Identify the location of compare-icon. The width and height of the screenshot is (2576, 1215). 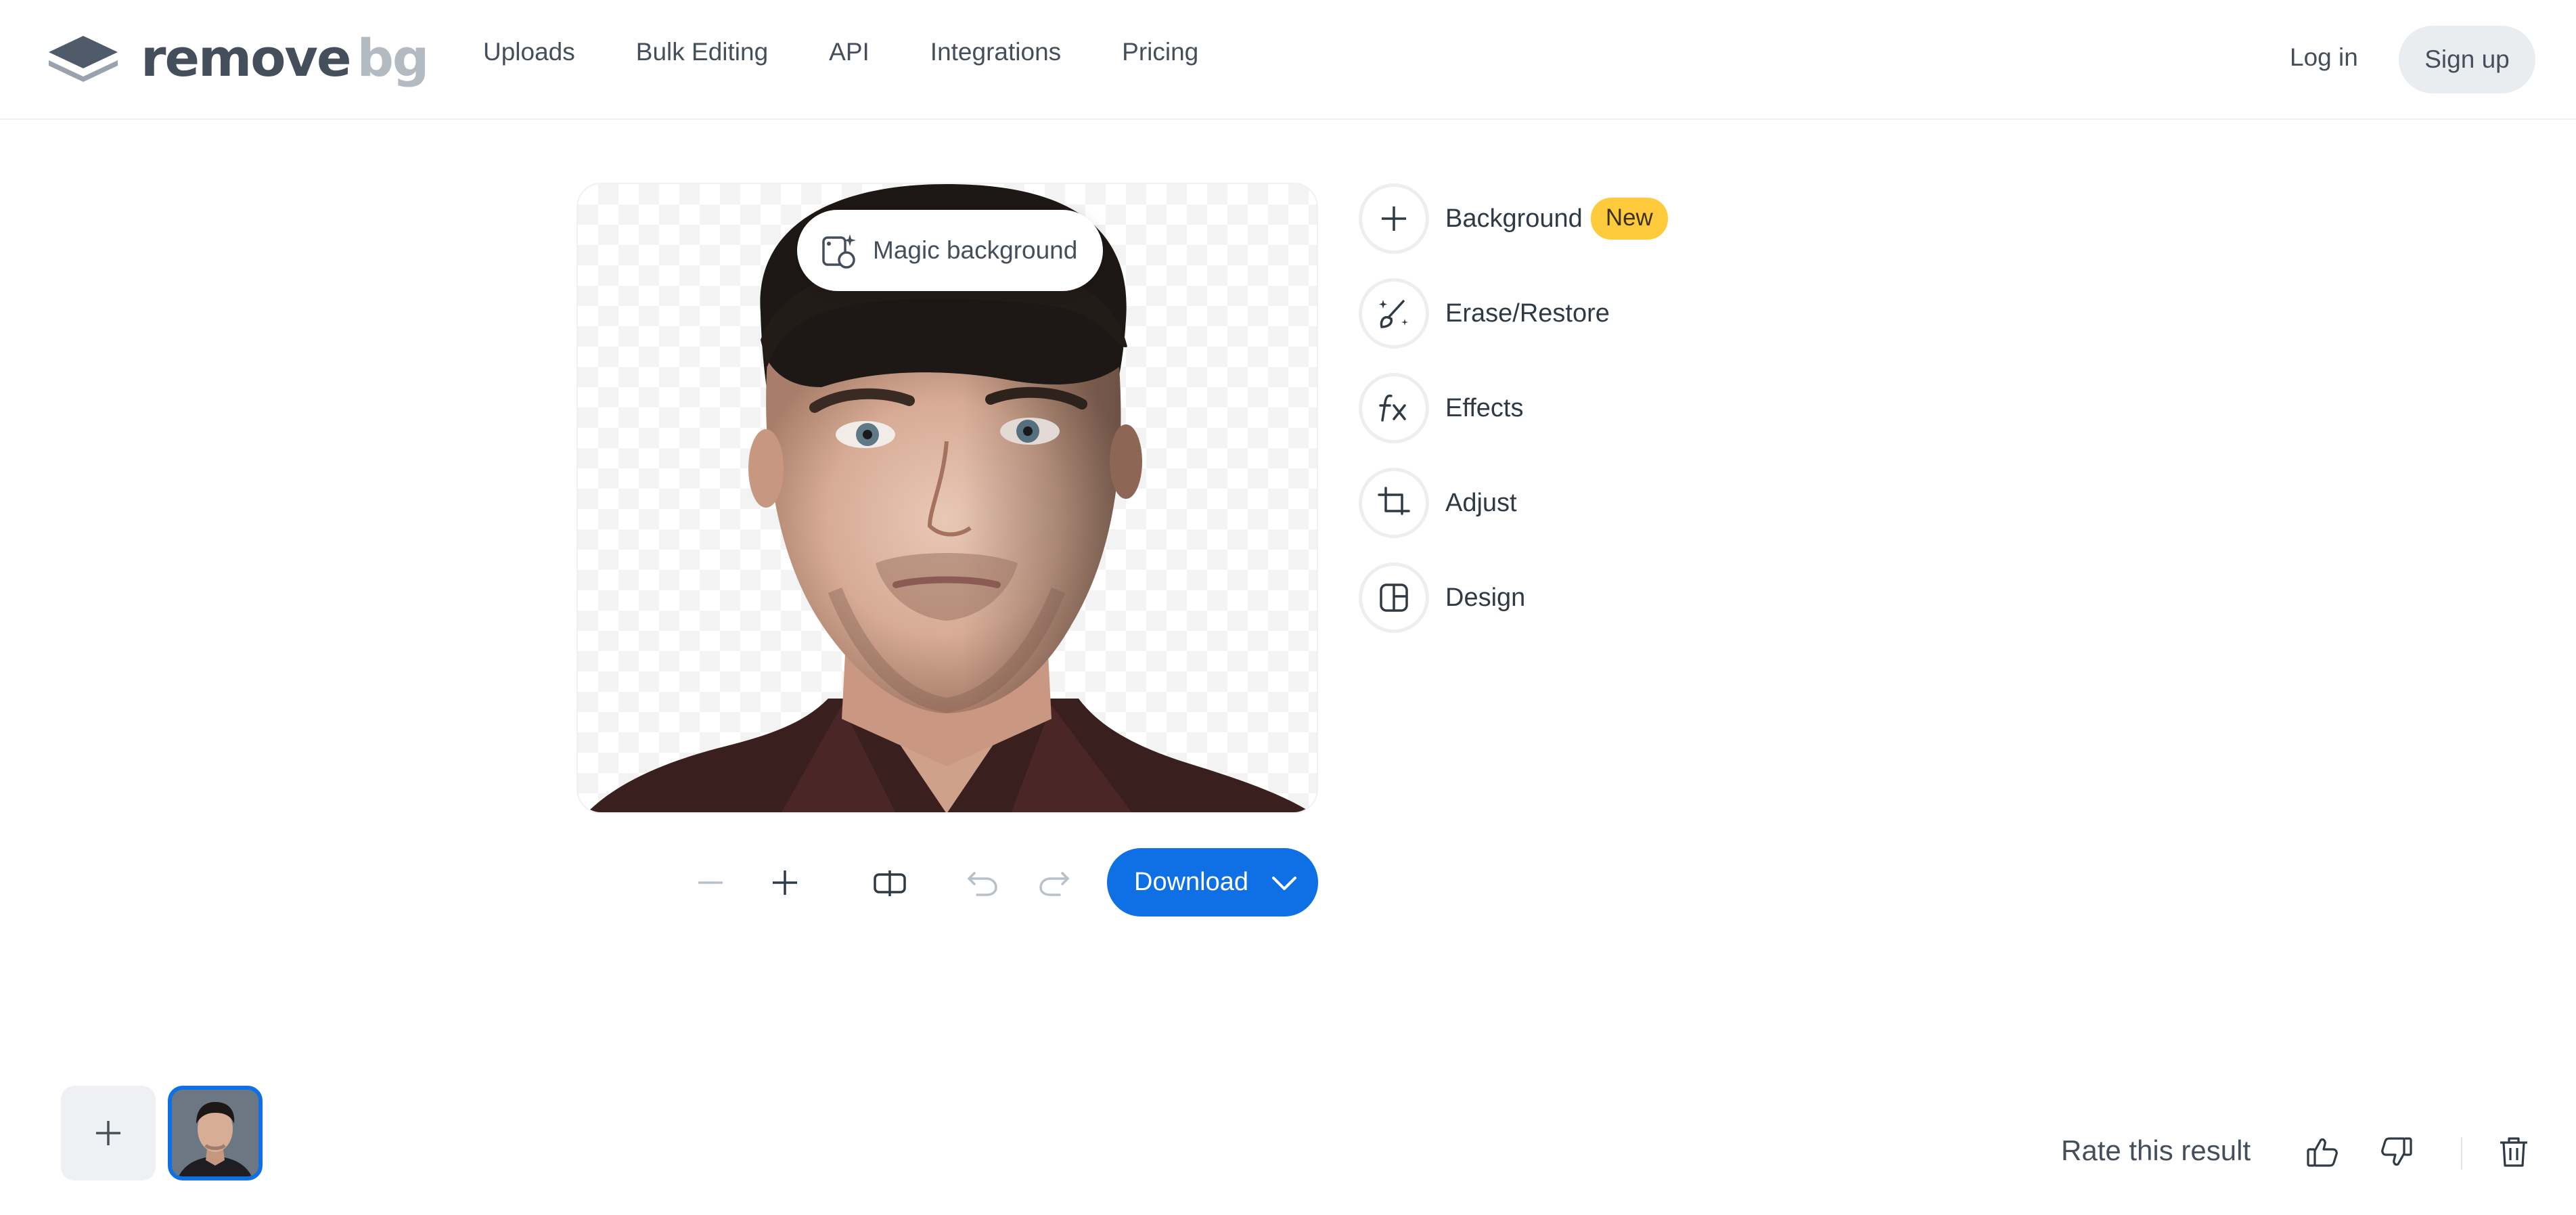
(890, 883).